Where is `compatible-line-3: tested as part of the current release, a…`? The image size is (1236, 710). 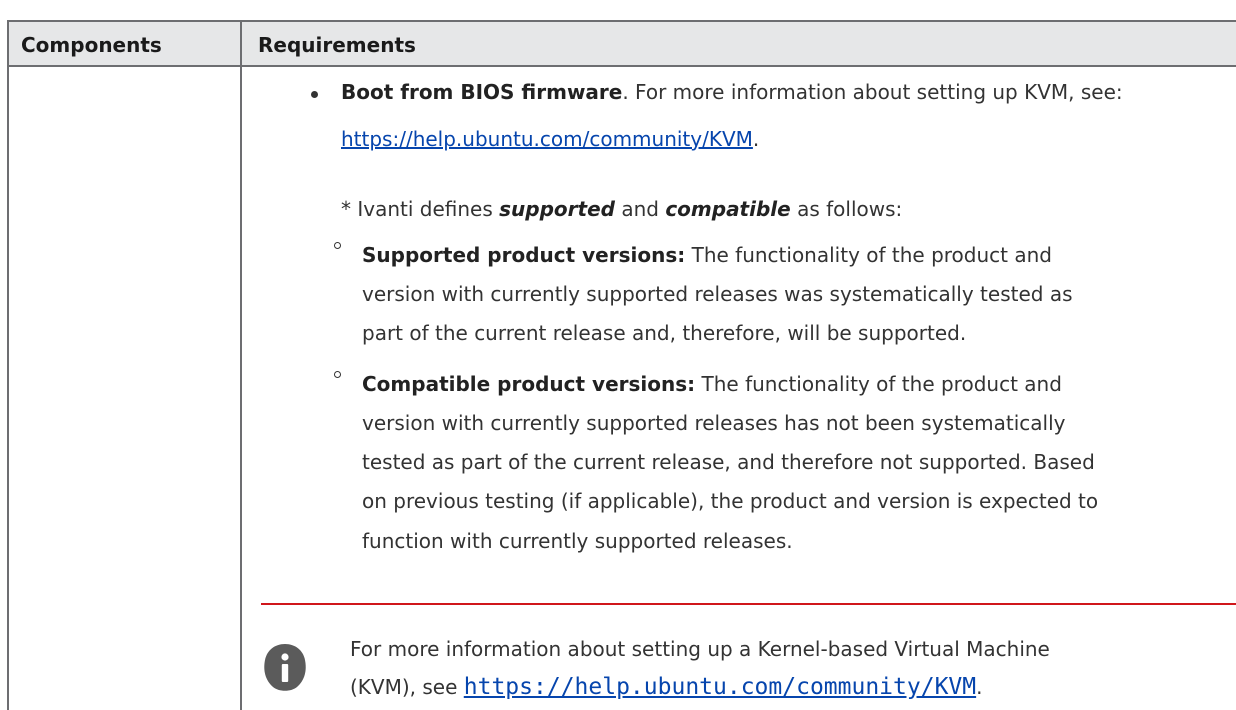 compatible-line-3: tested as part of the current release, a… is located at coordinates (728, 462).